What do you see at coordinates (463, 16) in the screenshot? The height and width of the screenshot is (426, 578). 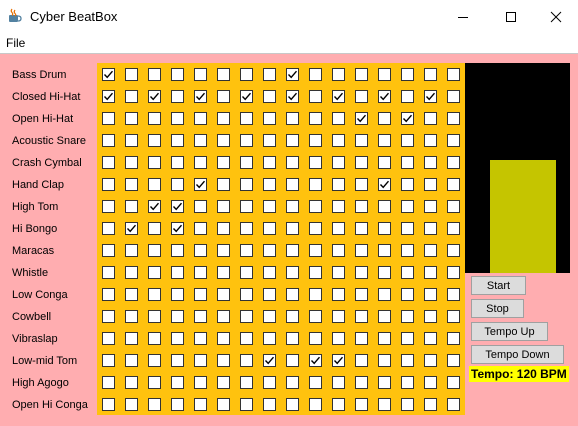 I see `minimize-button` at bounding box center [463, 16].